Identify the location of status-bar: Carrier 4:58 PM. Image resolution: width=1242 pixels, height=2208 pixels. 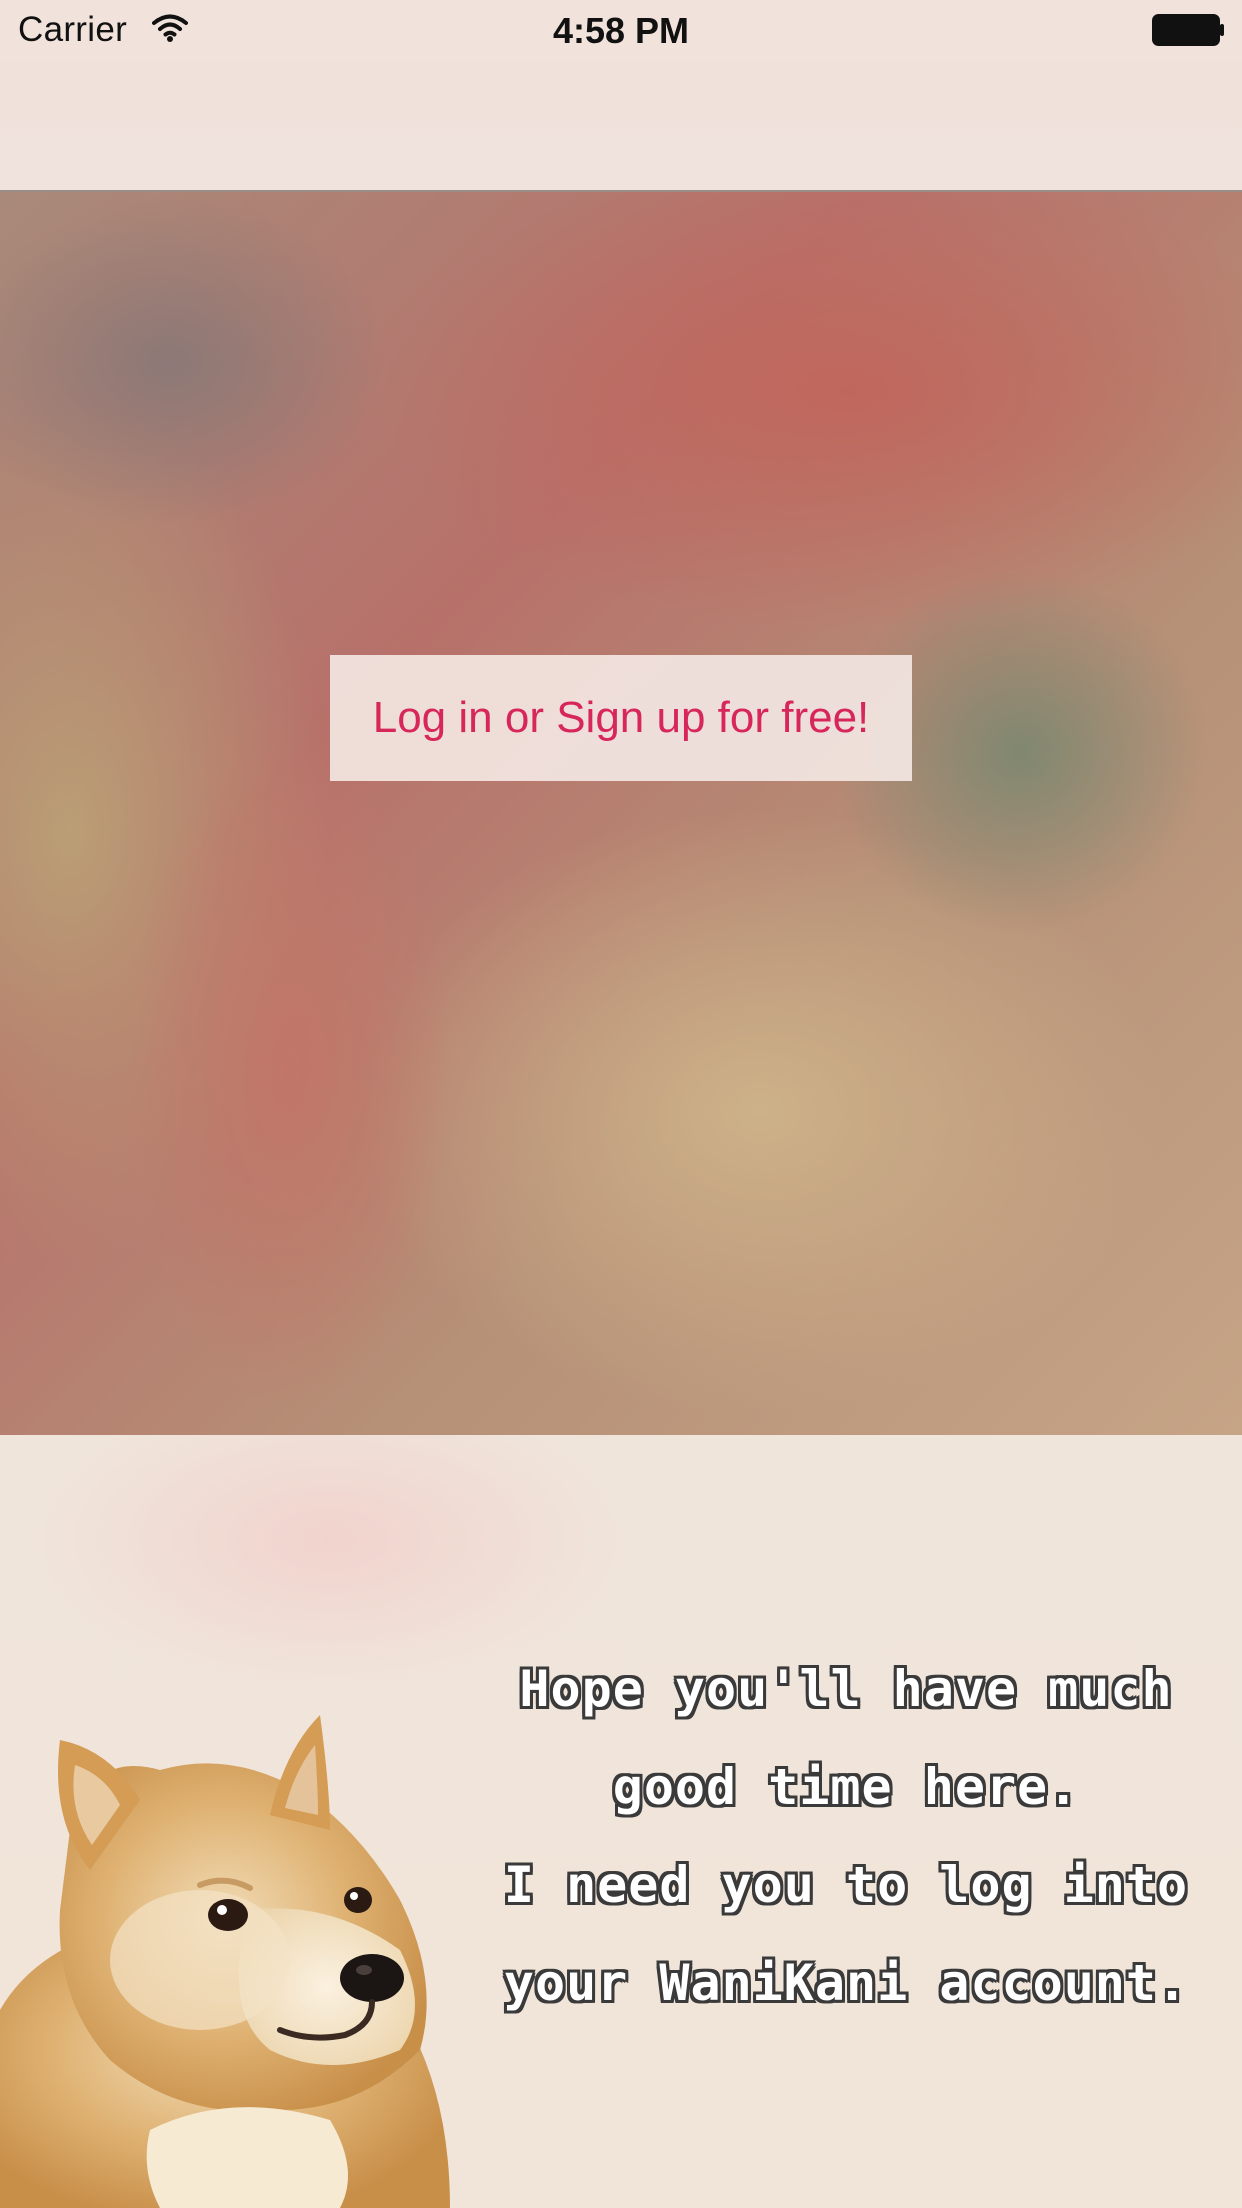
(621, 31).